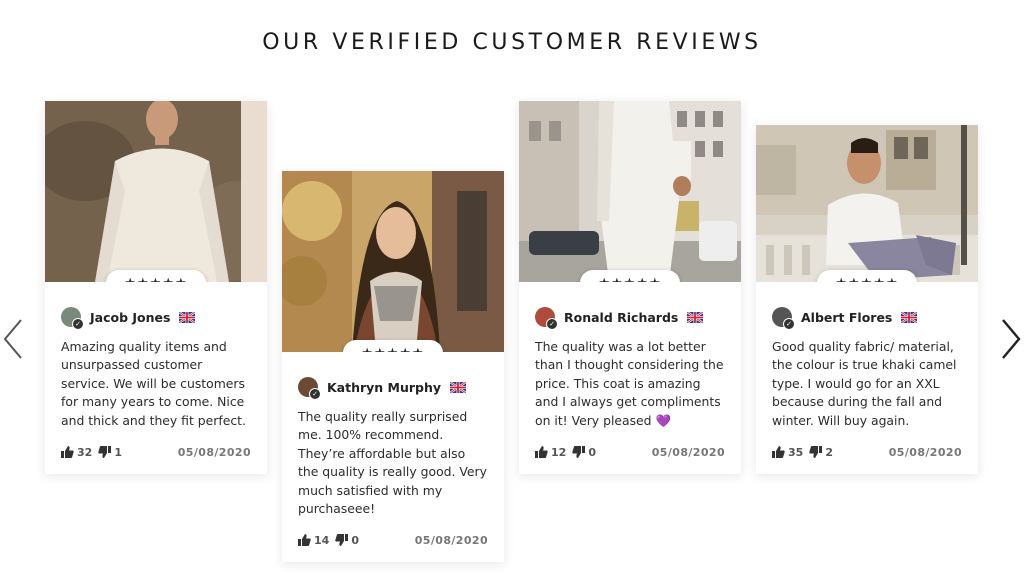  I want to click on like-button: 35, so click(787, 452).